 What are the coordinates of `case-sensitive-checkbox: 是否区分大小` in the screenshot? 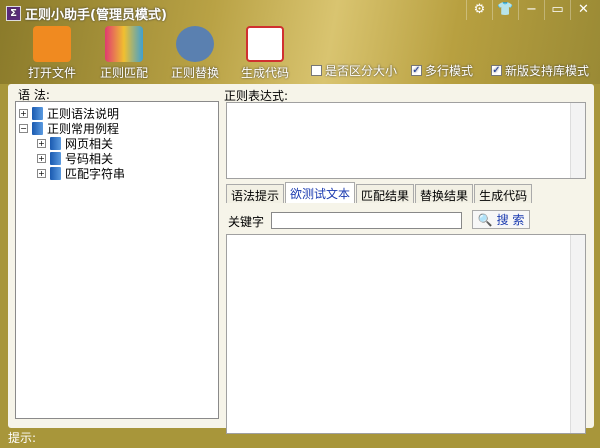 It's located at (354, 70).